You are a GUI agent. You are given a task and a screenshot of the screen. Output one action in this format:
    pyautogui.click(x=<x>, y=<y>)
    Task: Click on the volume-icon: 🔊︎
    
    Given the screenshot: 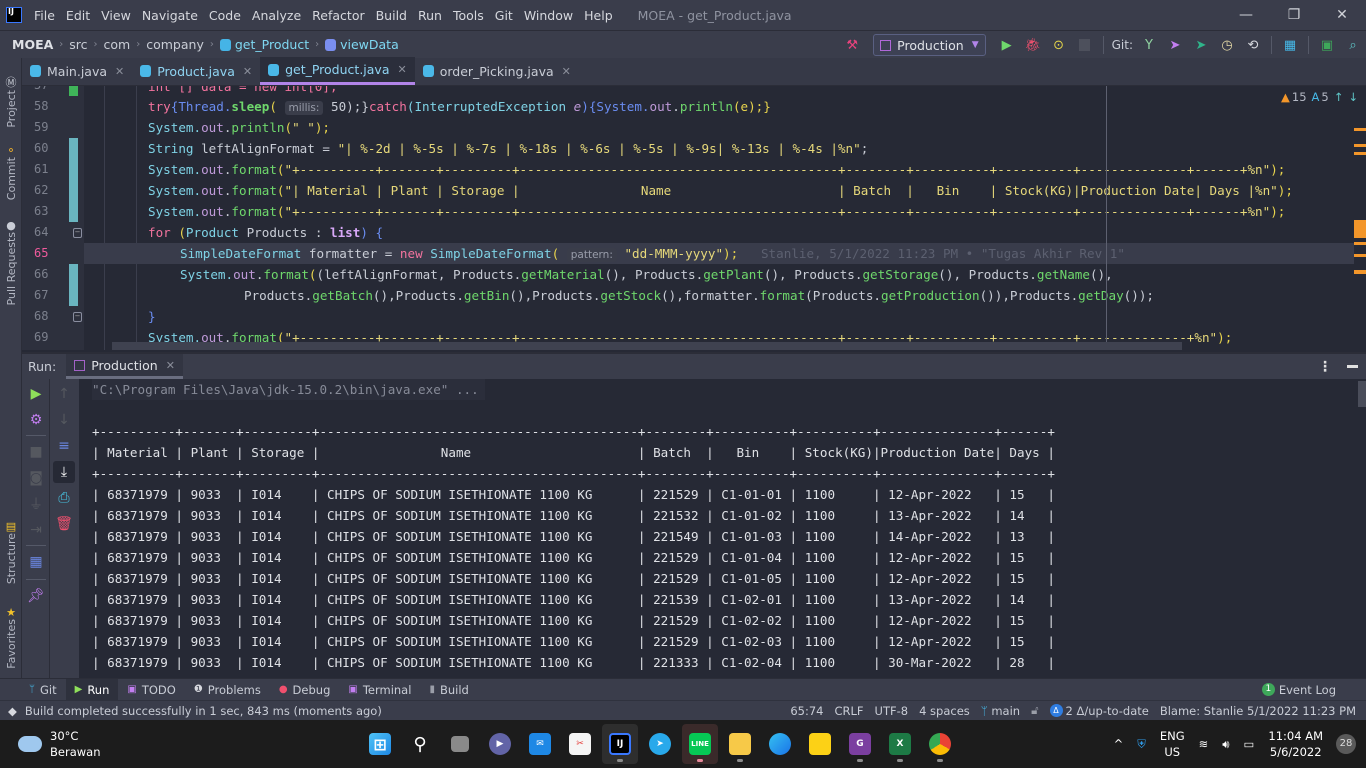 What is the action you would take?
    pyautogui.click(x=1225, y=744)
    